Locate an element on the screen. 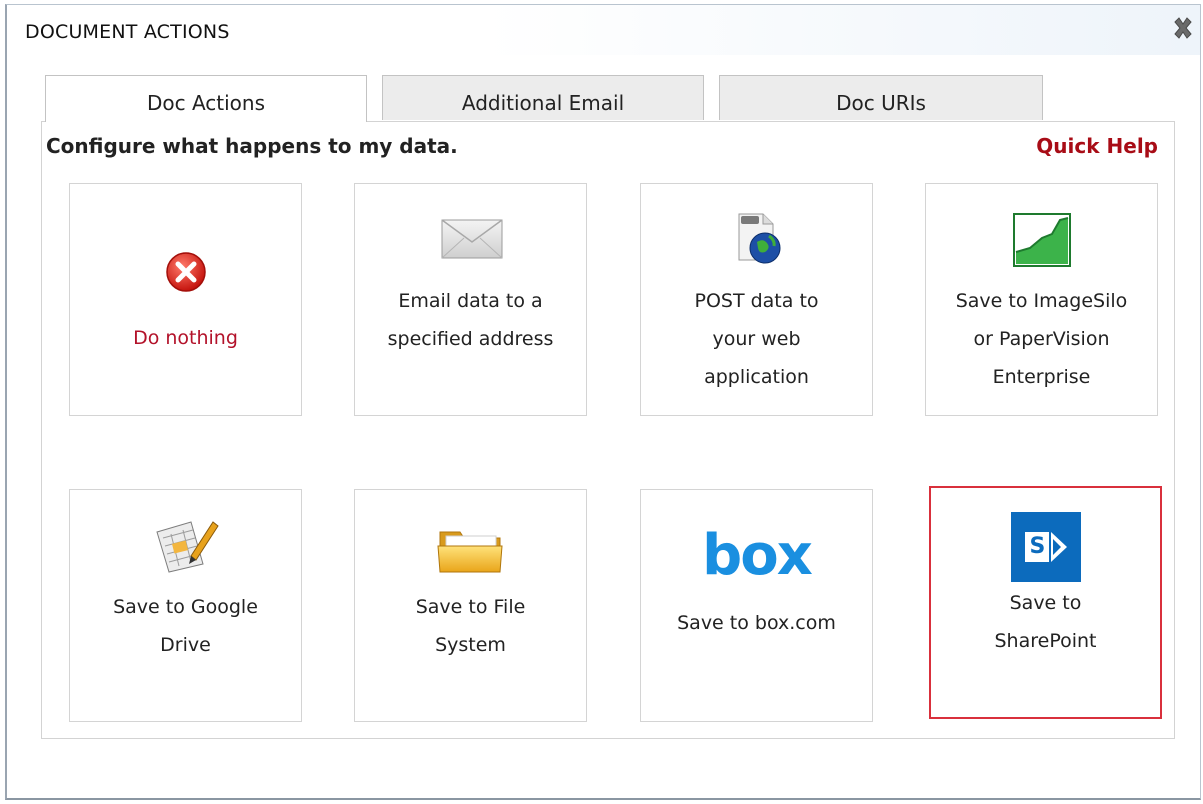 The width and height of the screenshot is (1203, 804). close-x-icon is located at coordinates (1183, 28).